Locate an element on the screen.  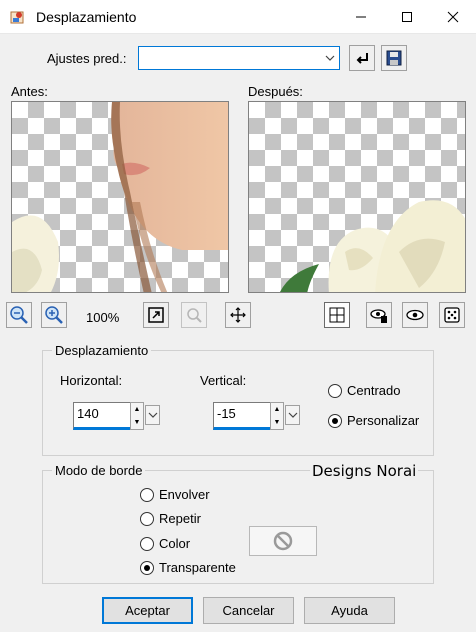
eye-button is located at coordinates (415, 315).